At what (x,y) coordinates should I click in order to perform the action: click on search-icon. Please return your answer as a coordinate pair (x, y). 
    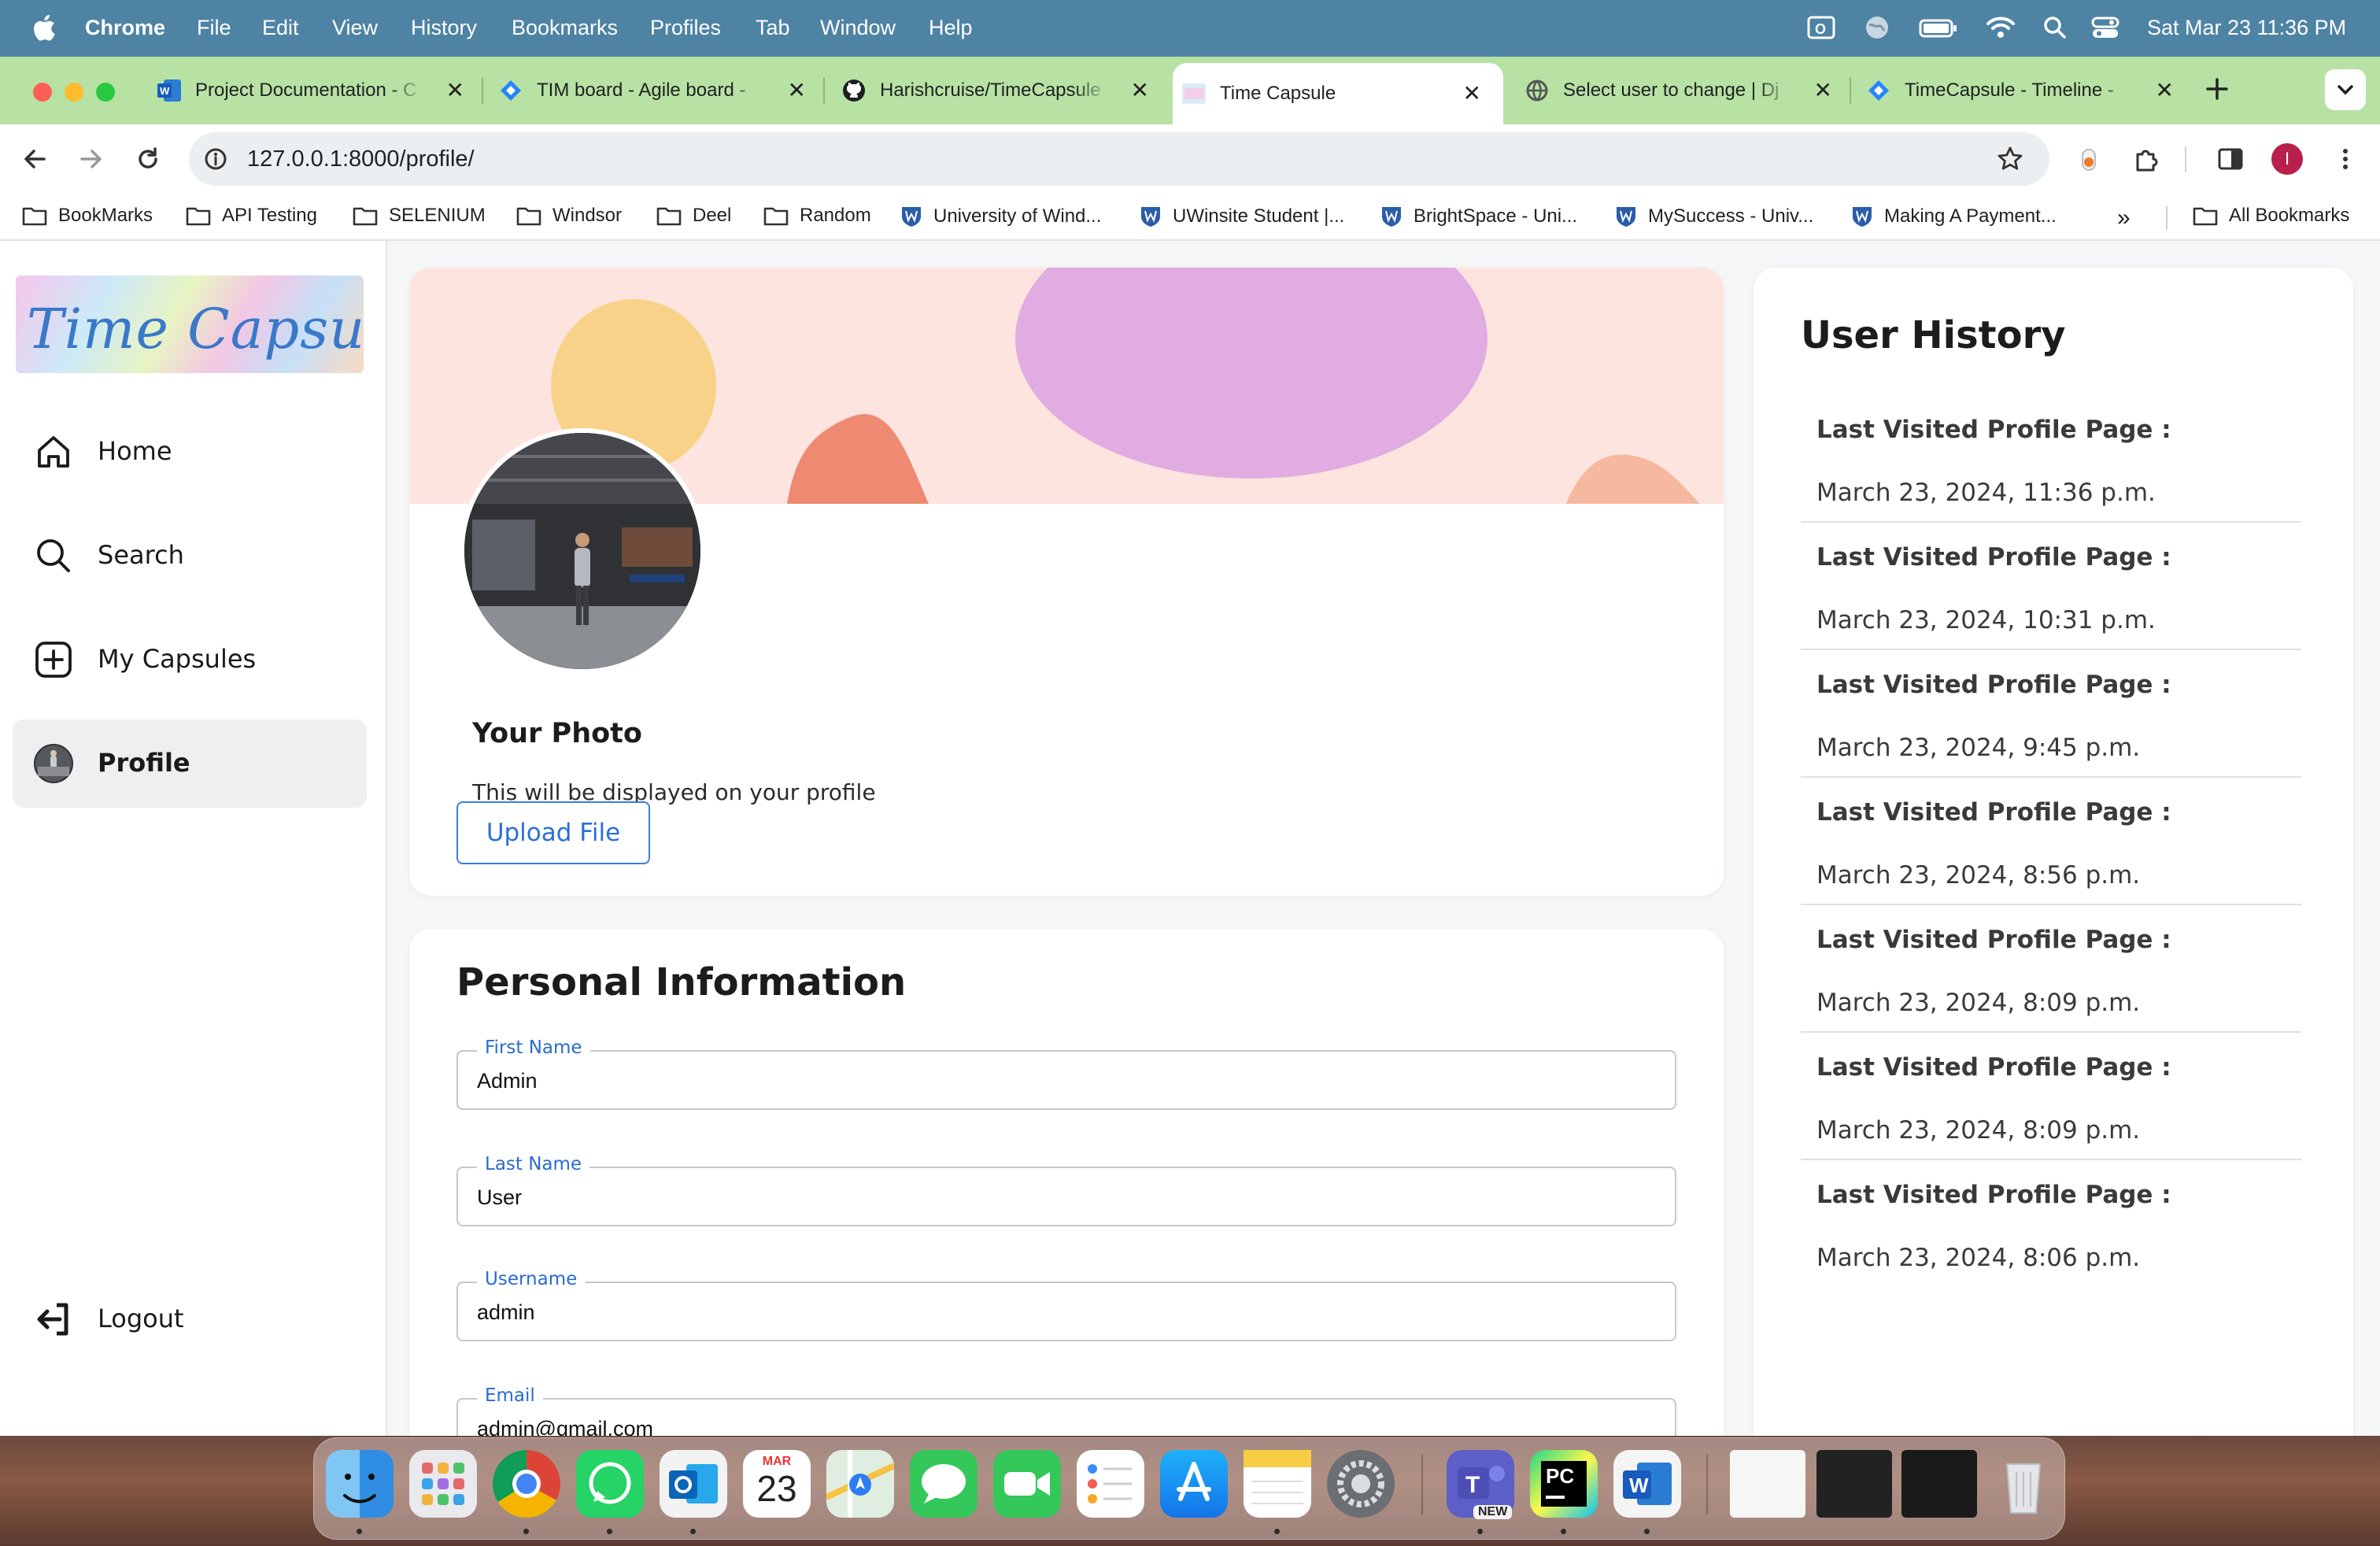
    Looking at the image, I should click on (53, 555).